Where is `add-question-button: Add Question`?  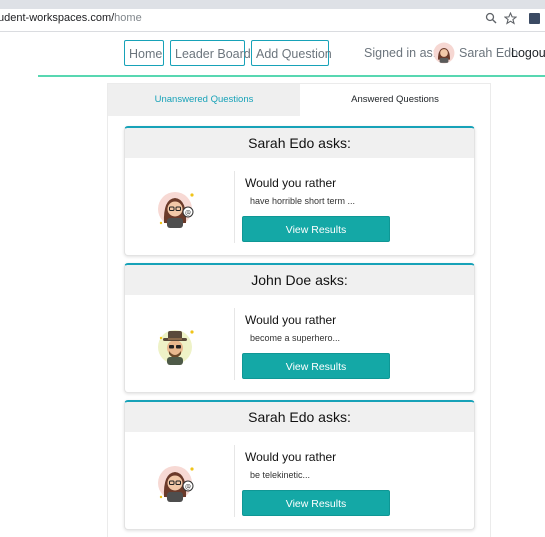
add-question-button: Add Question is located at coordinates (291, 53).